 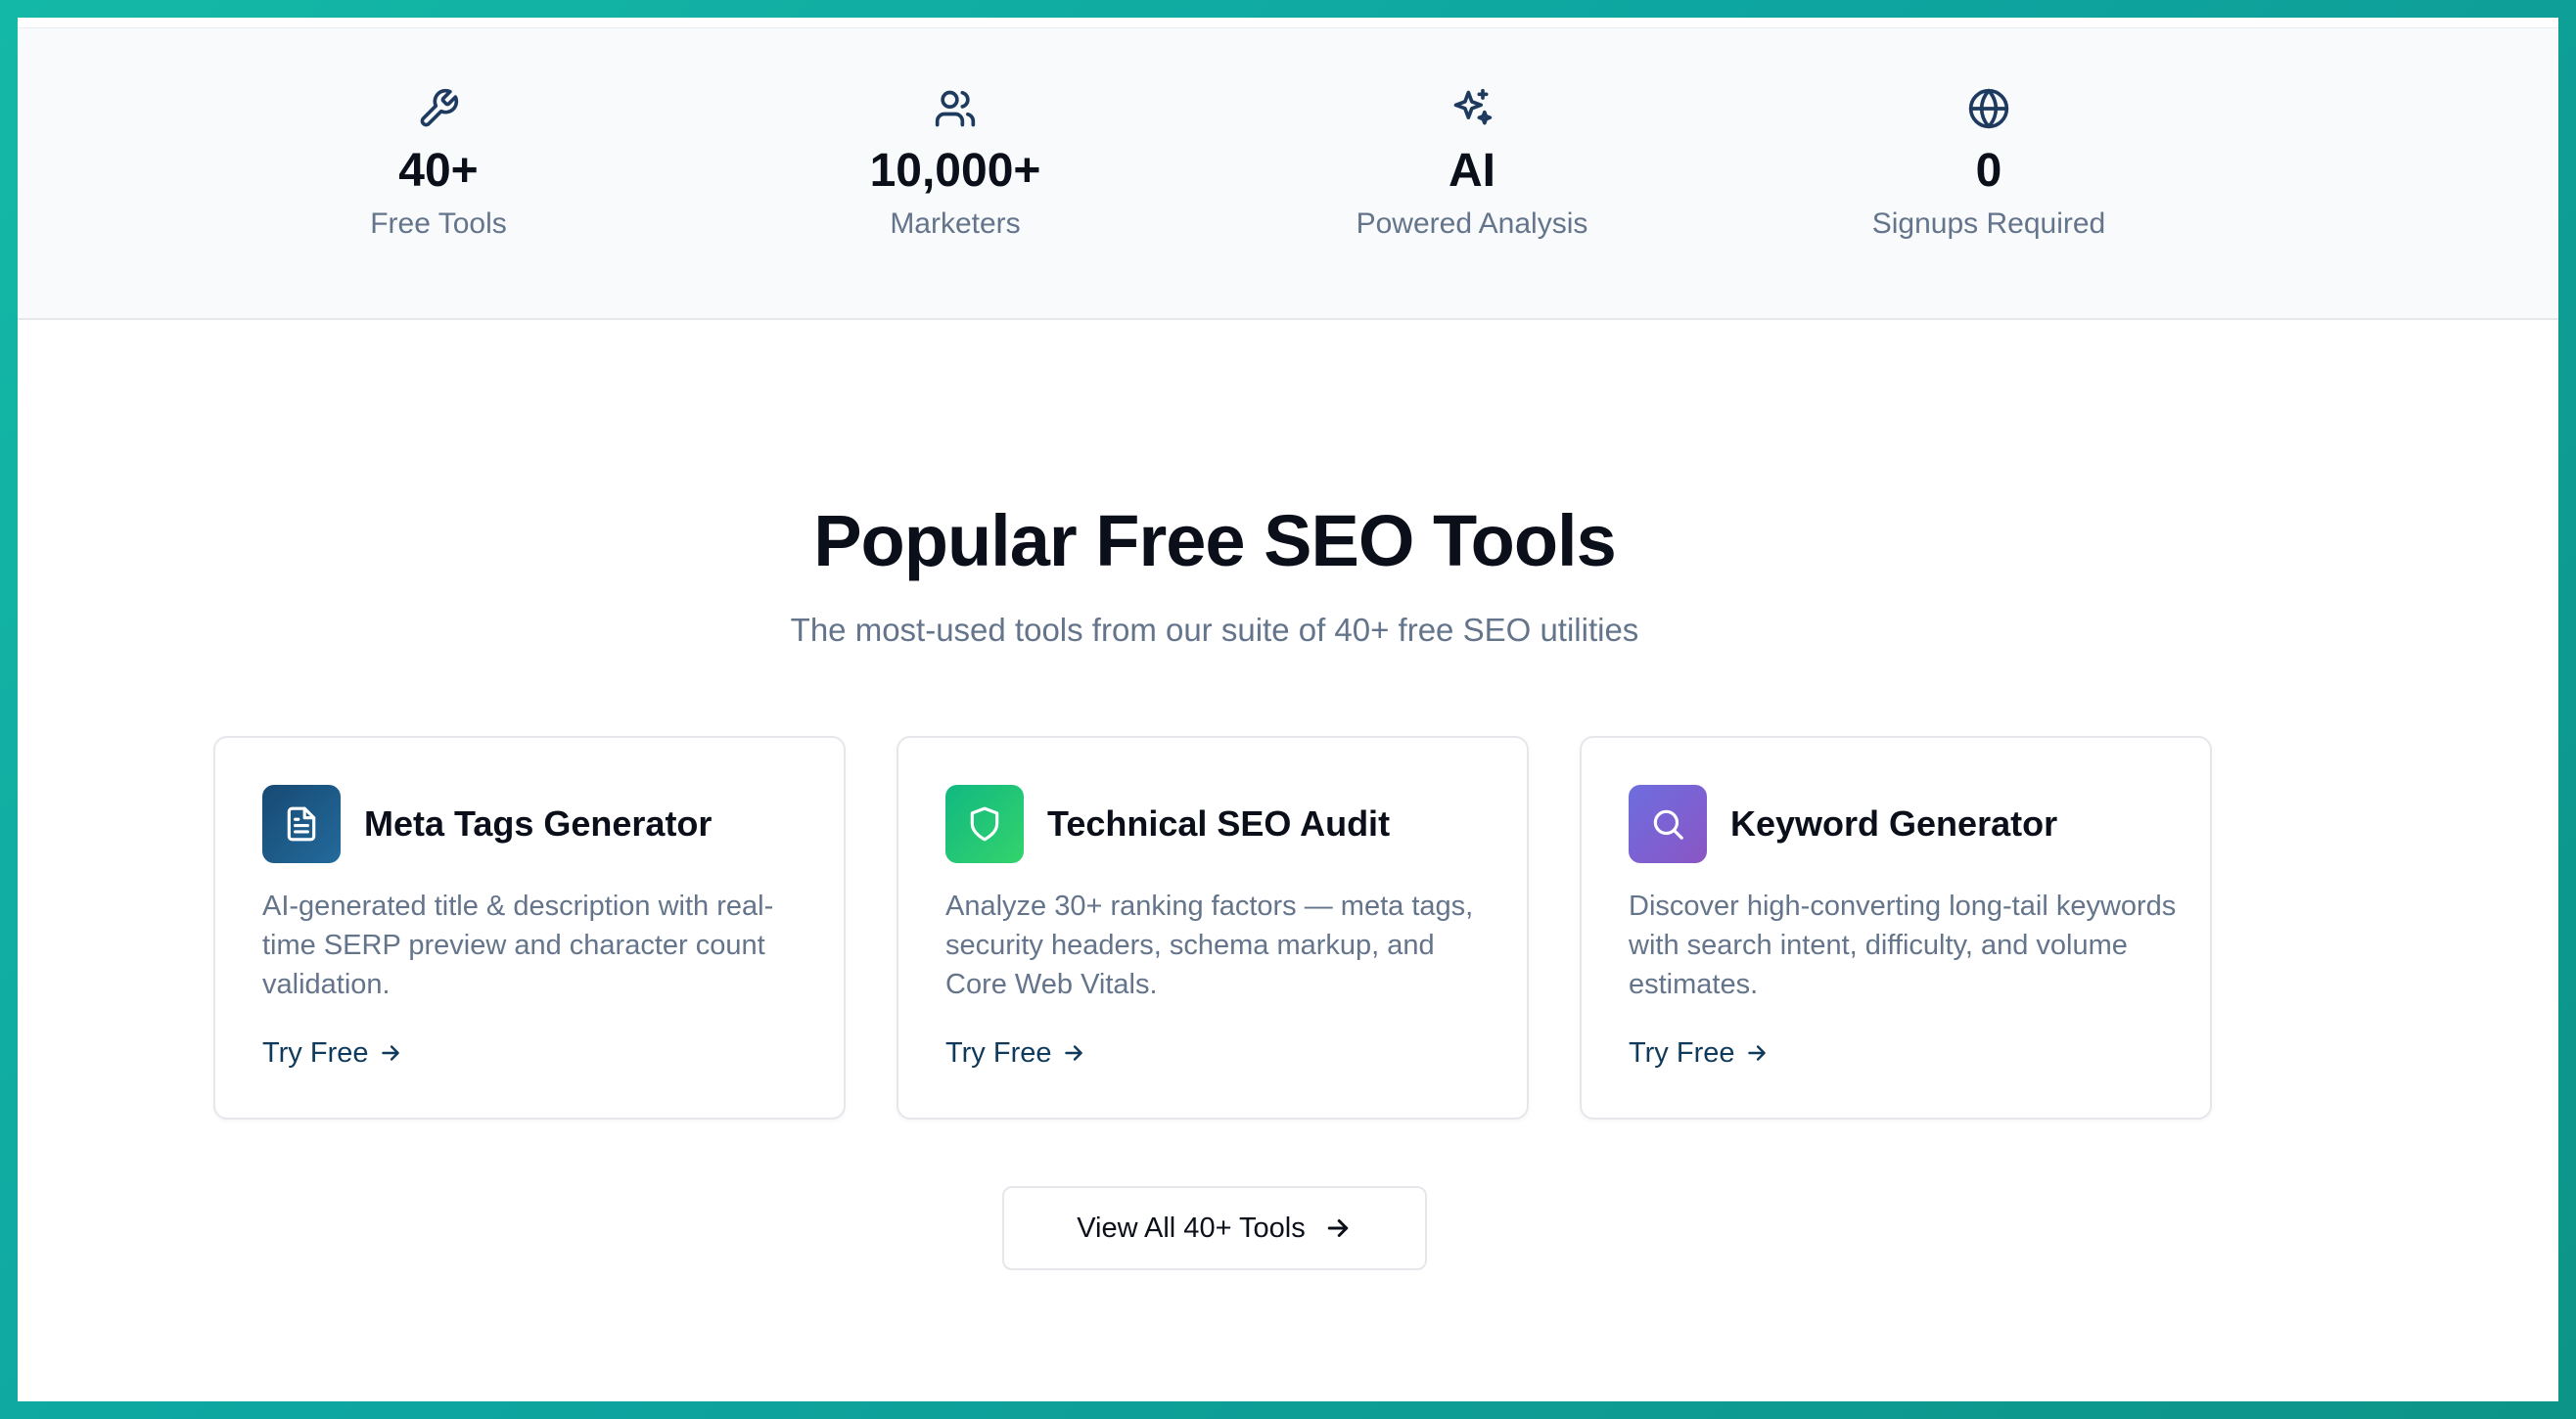 I want to click on view-all-tools-button: View All 40+ Tools, so click(x=1214, y=1228).